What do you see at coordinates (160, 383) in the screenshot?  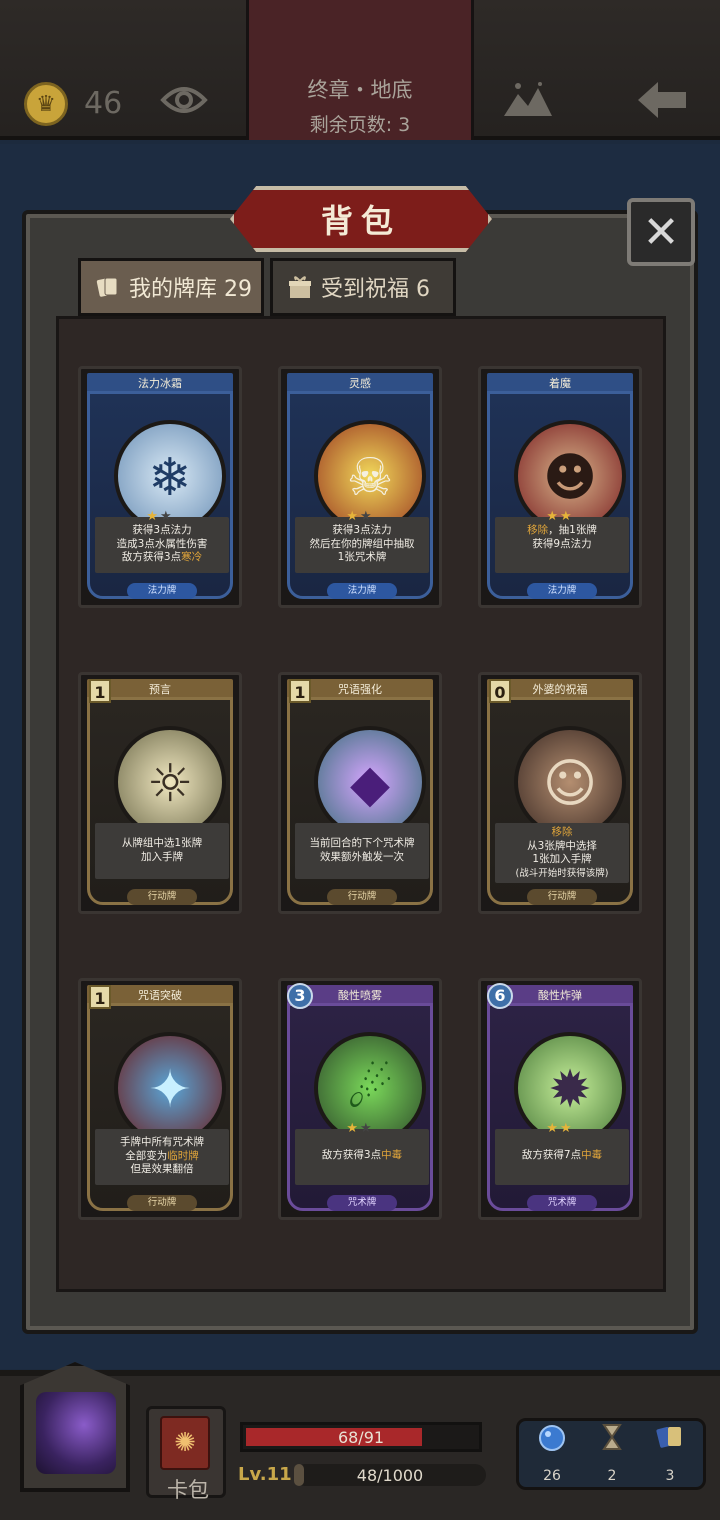 I see `card-name: 法力冰霜` at bounding box center [160, 383].